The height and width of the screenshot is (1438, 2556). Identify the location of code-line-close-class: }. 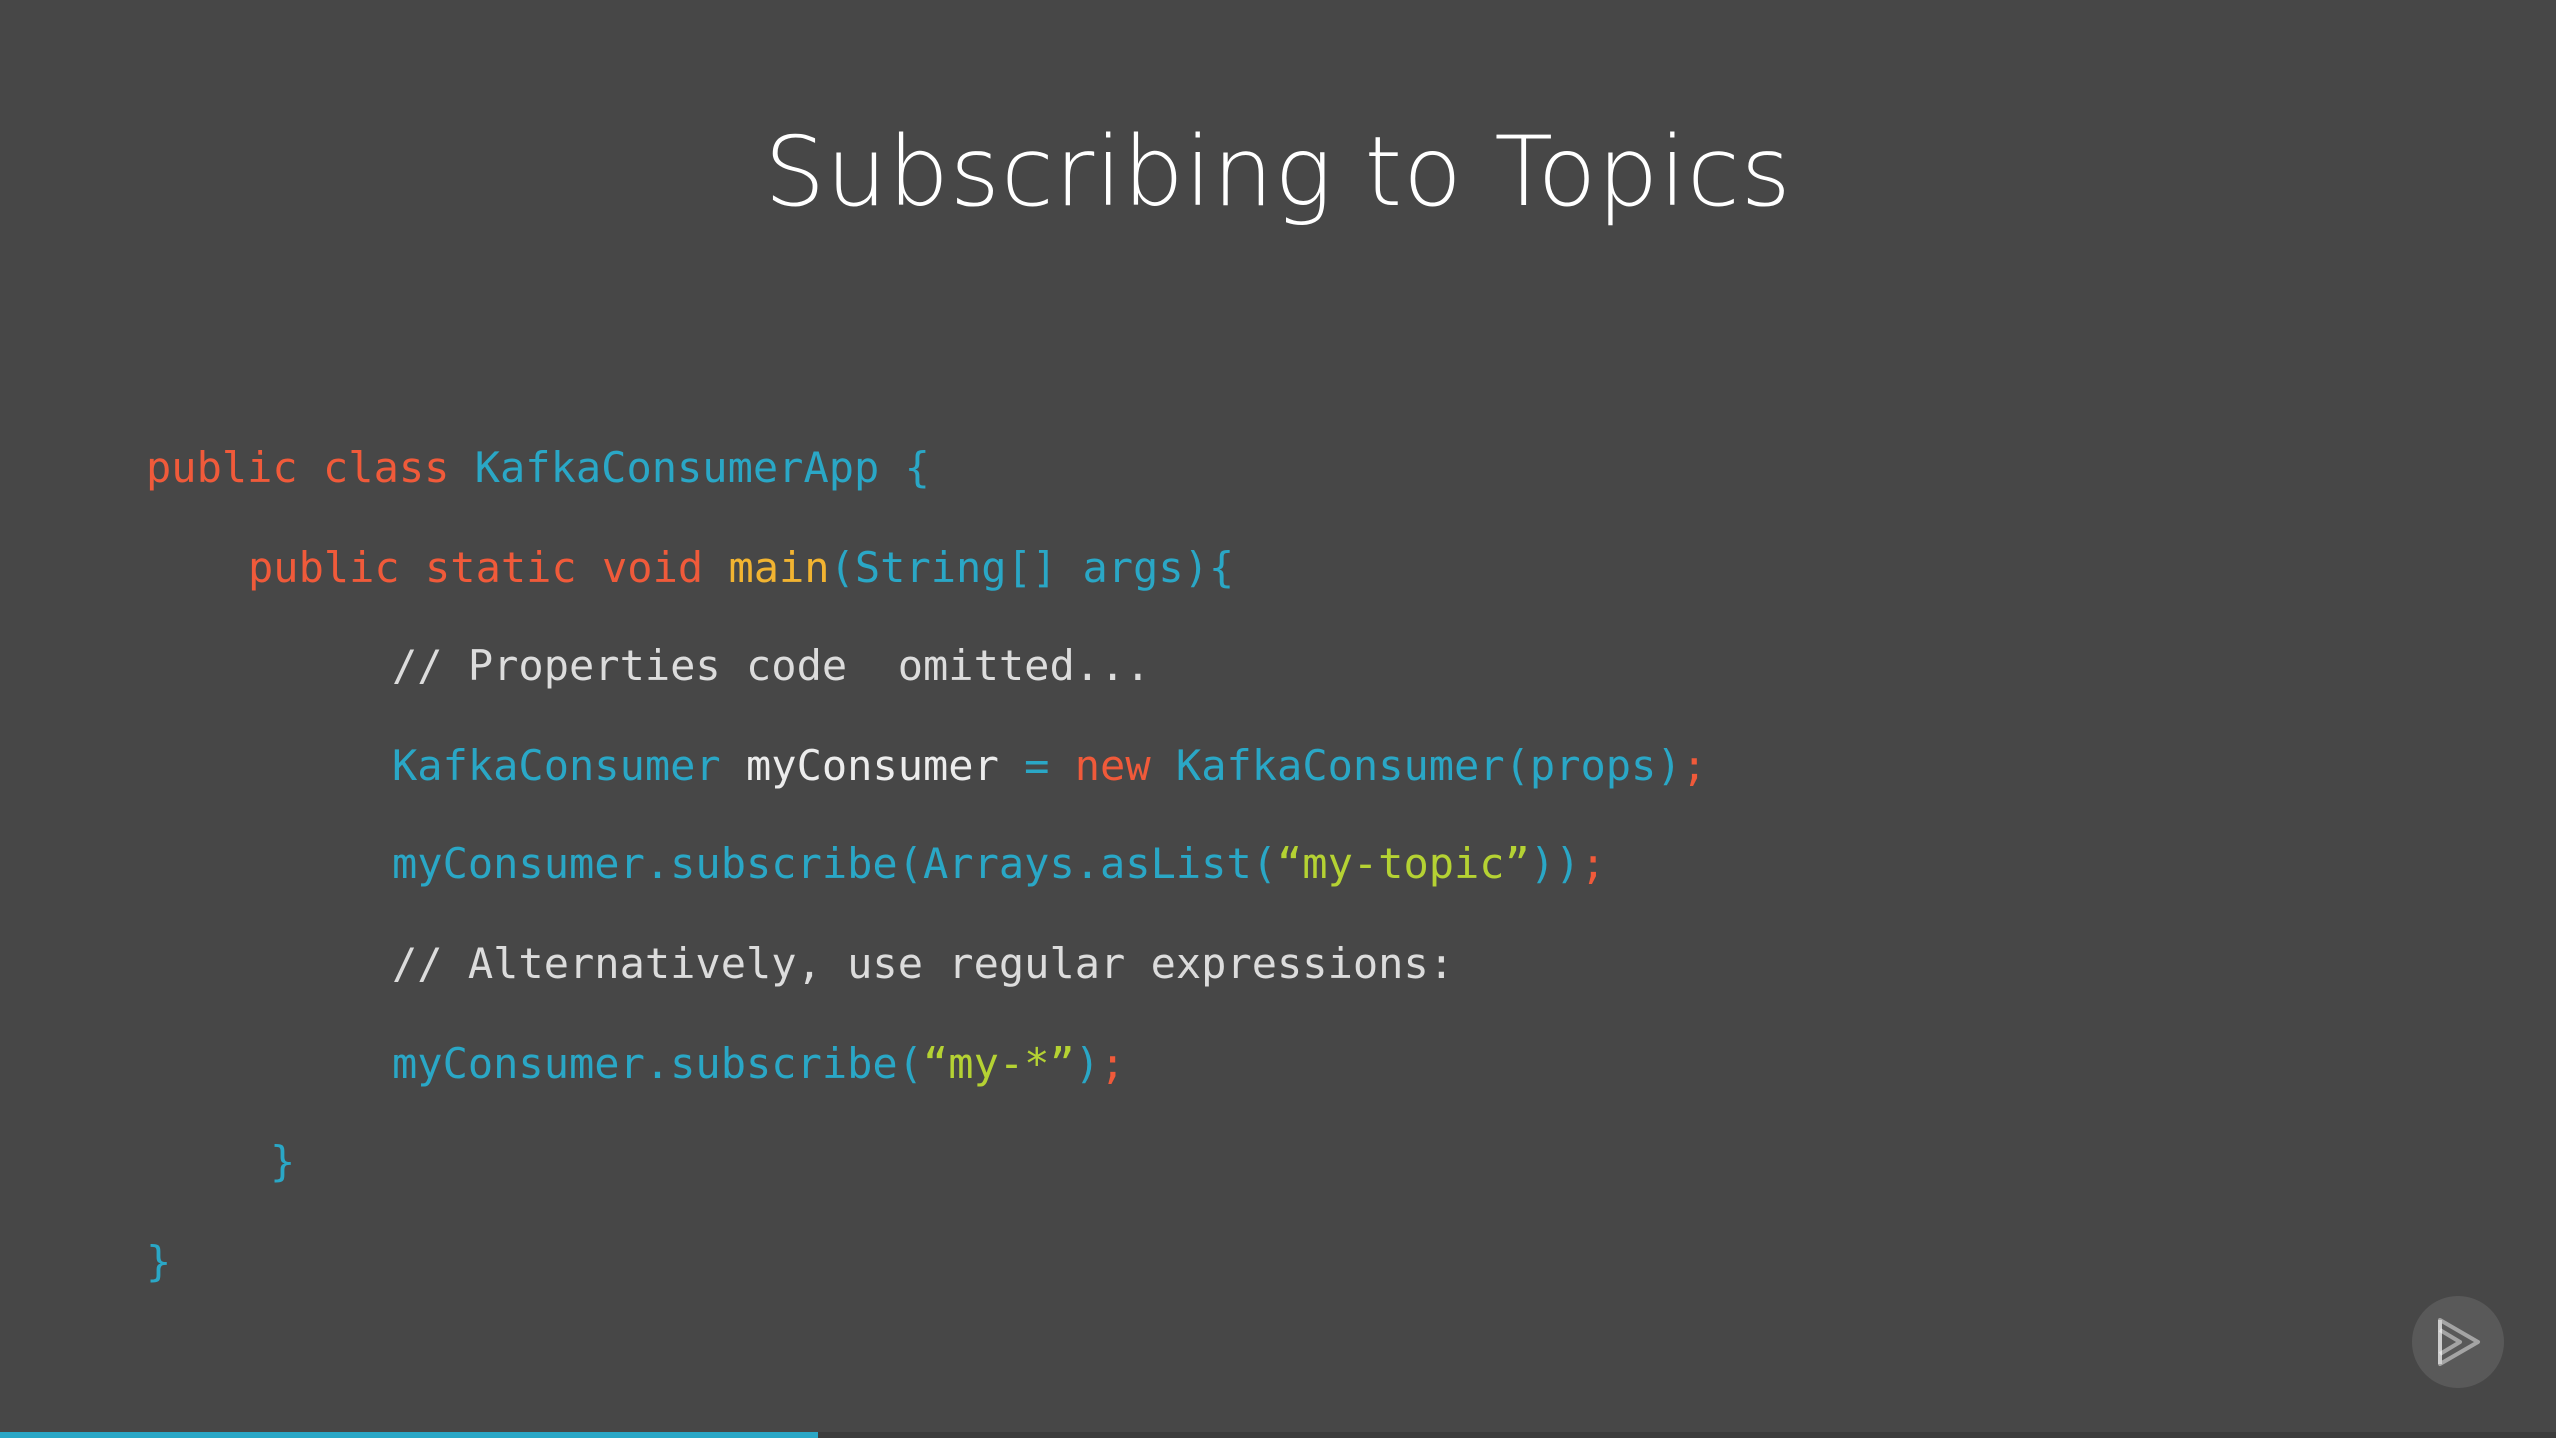
(158, 1262).